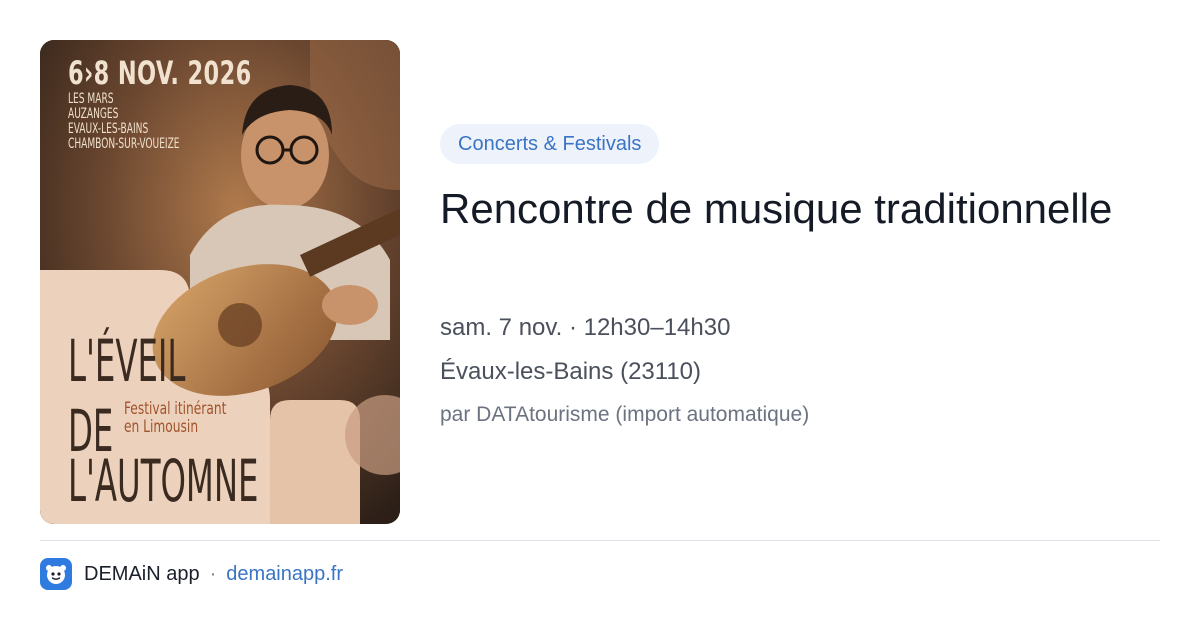  I want to click on app-name: DEMAiN app, so click(142, 573).